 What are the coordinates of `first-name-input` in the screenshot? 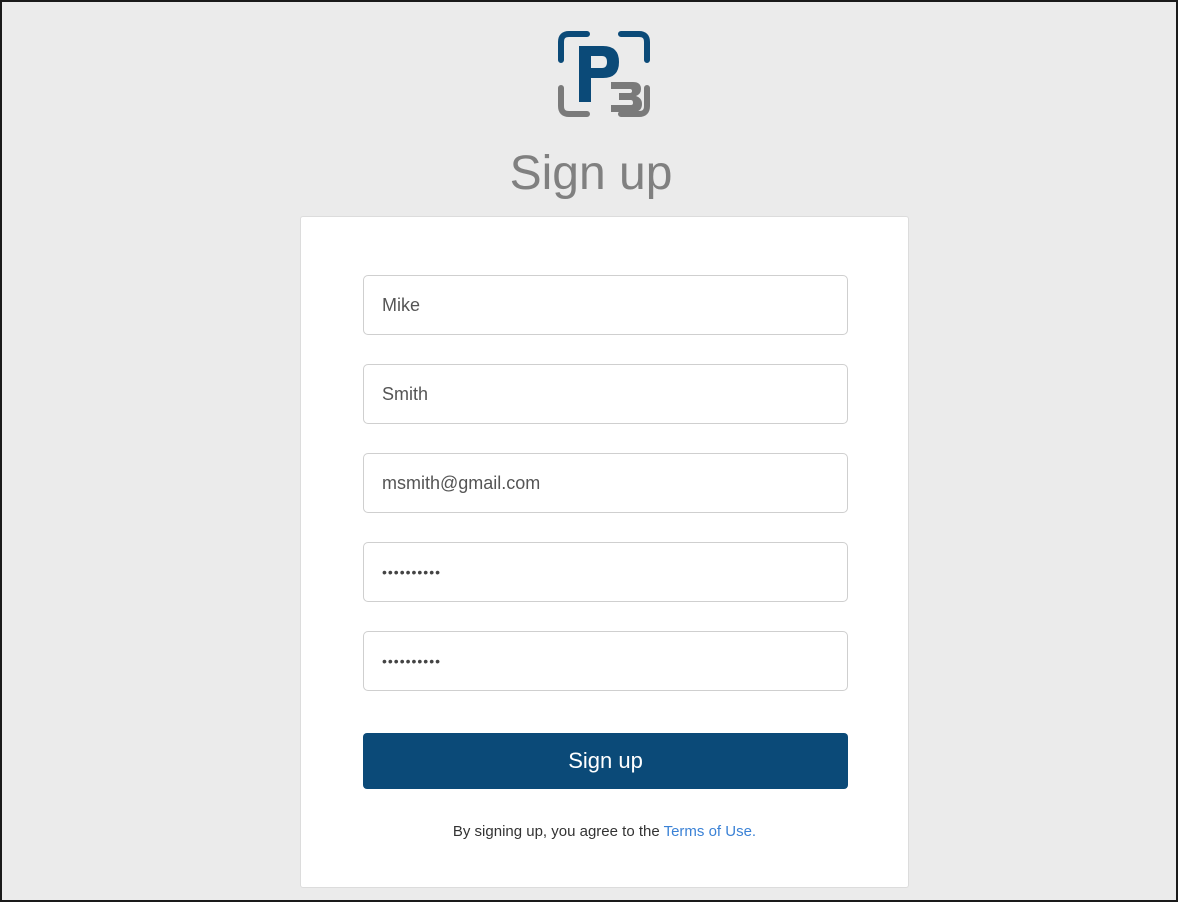 It's located at (605, 305).